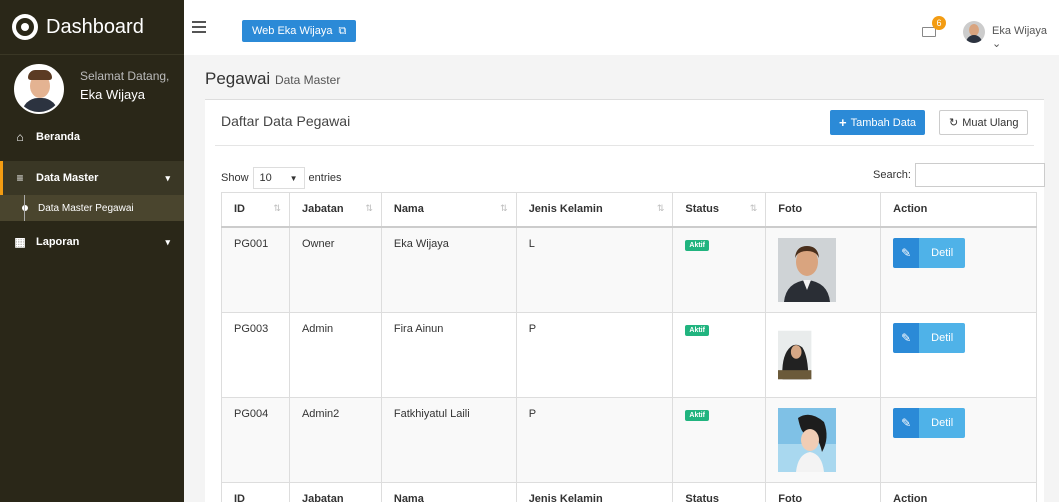 This screenshot has width=1059, height=502. What do you see at coordinates (307, 80) in the screenshot?
I see `page-subtitle: Data Master` at bounding box center [307, 80].